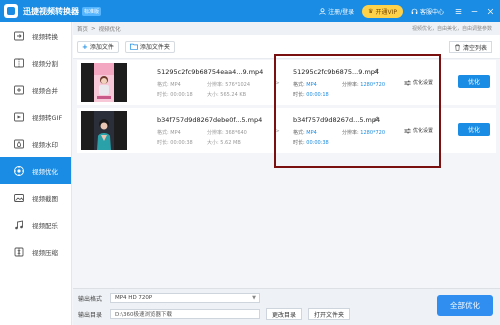  Describe the element at coordinates (474, 48) in the screenshot. I see `clear-list-label: 清空列表` at that location.